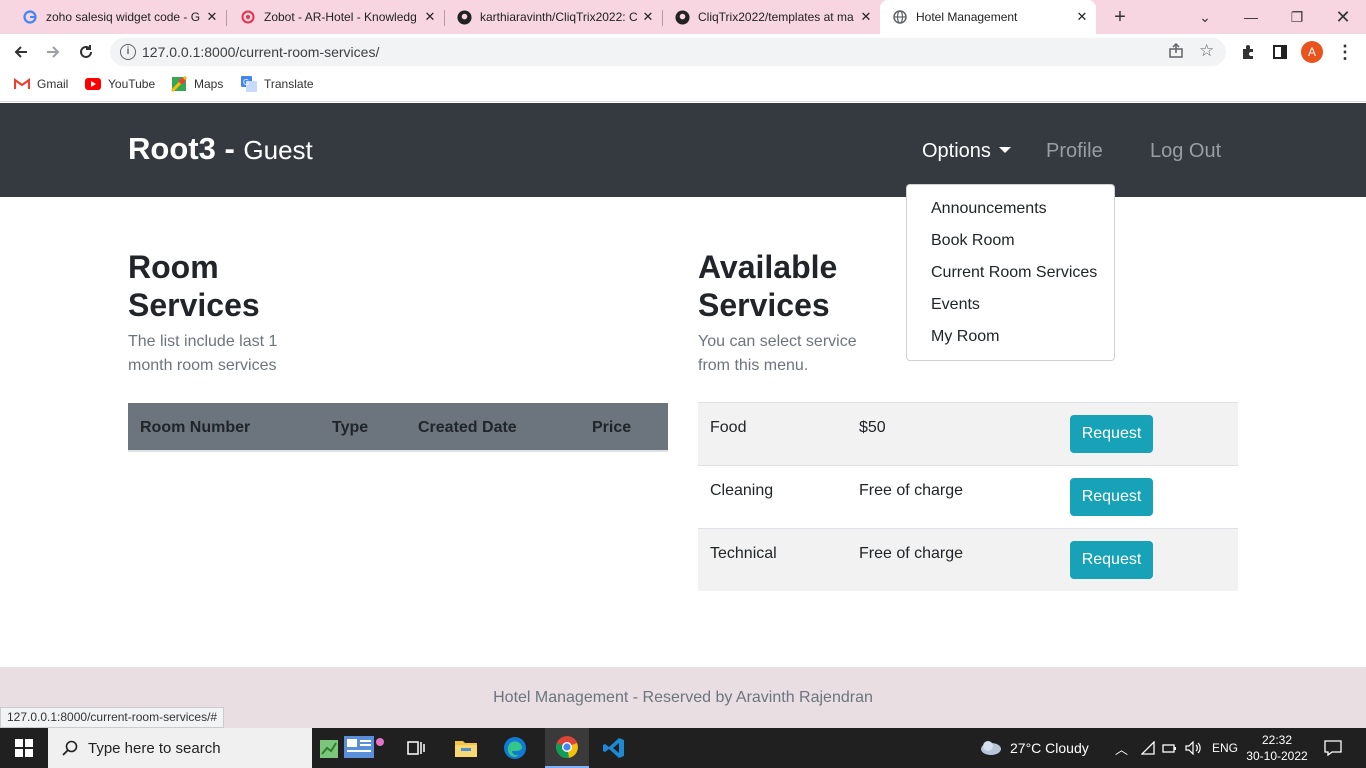  I want to click on brand: Root3 - Guest, so click(220, 149).